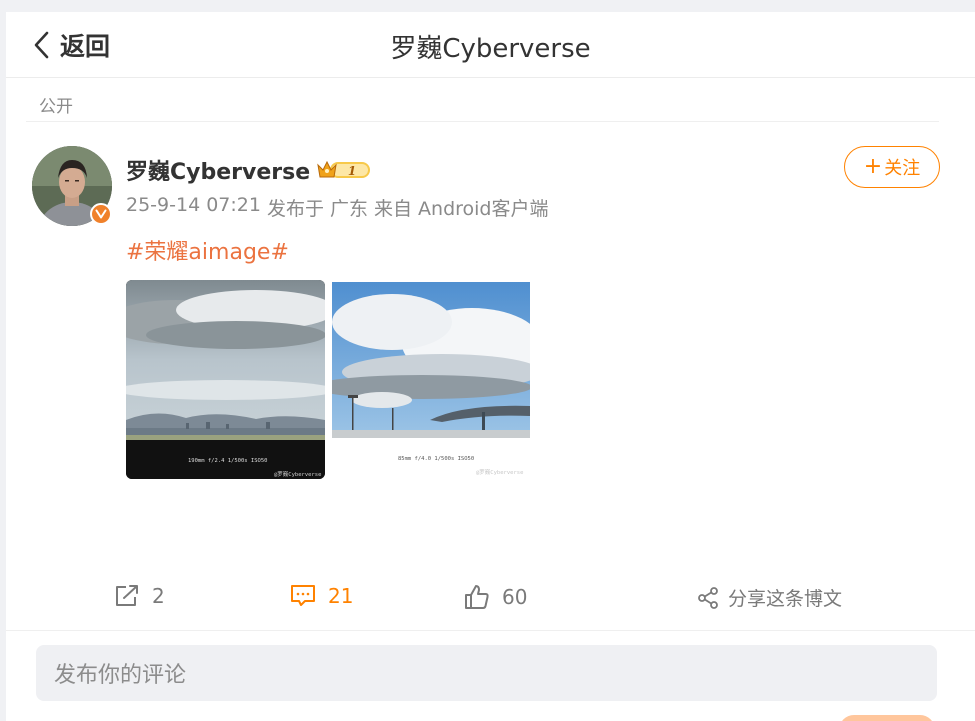  What do you see at coordinates (436, 459) in the screenshot?
I see `image-caption: 85mm f/4.0 1/500s ISO50` at bounding box center [436, 459].